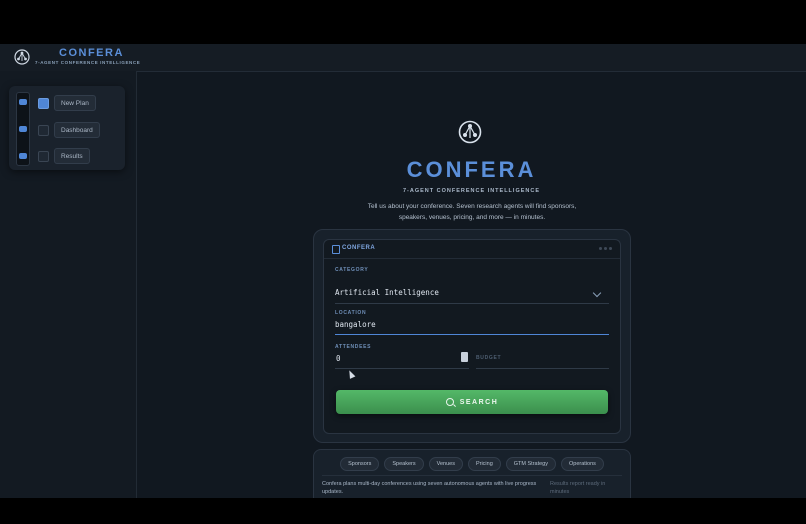 This screenshot has height=524, width=806. What do you see at coordinates (77, 130) in the screenshot?
I see `sidebar-item-label: Dashboard` at bounding box center [77, 130].